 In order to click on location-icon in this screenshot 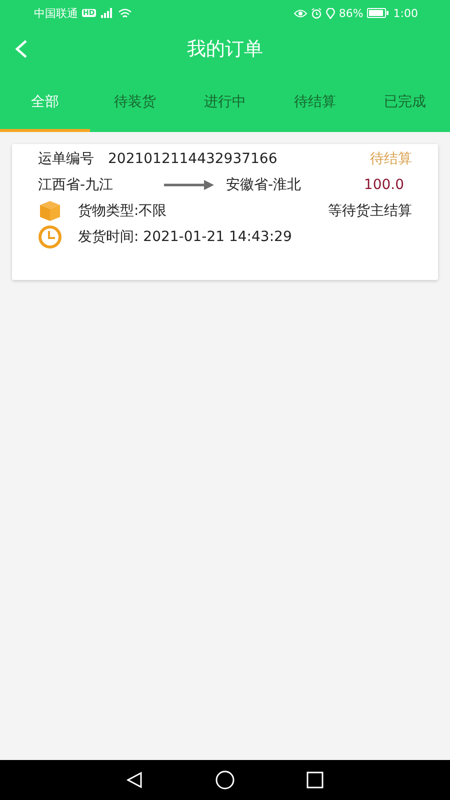, I will do `click(330, 13)`.